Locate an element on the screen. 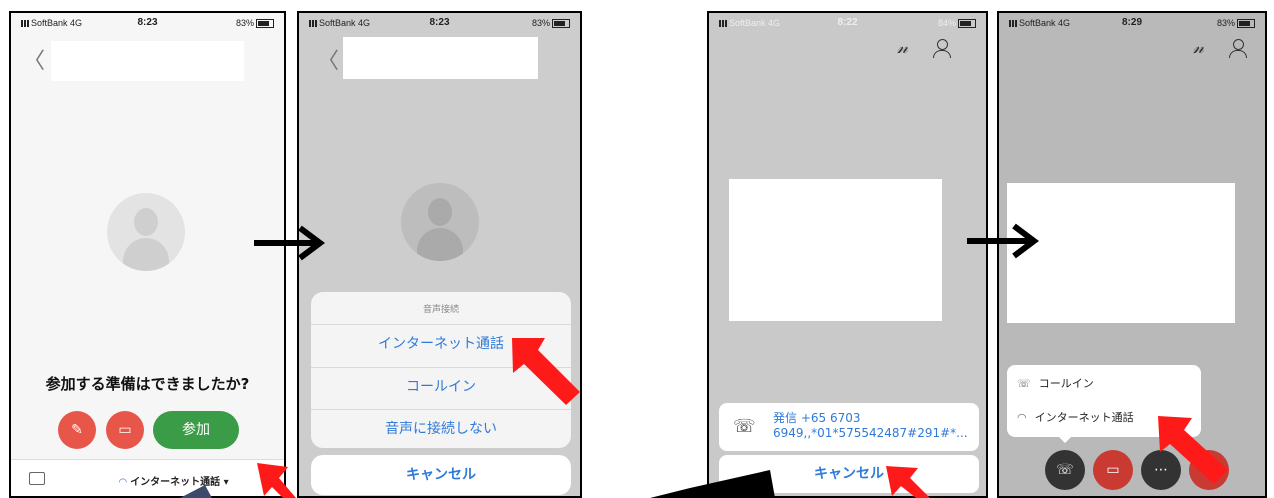 The height and width of the screenshot is (498, 1274). menu-item-internet-call: ◠ インターネット通話 is located at coordinates (1075, 417).